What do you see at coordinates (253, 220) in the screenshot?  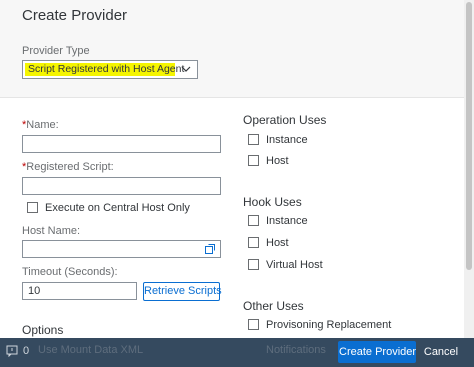 I see `hook-instance-checkbox` at bounding box center [253, 220].